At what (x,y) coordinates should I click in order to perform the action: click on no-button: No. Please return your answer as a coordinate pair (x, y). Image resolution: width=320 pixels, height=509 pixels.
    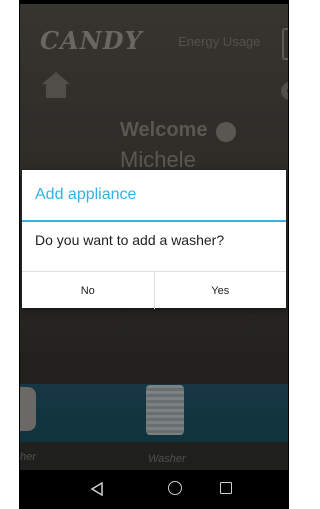
    Looking at the image, I should click on (88, 290).